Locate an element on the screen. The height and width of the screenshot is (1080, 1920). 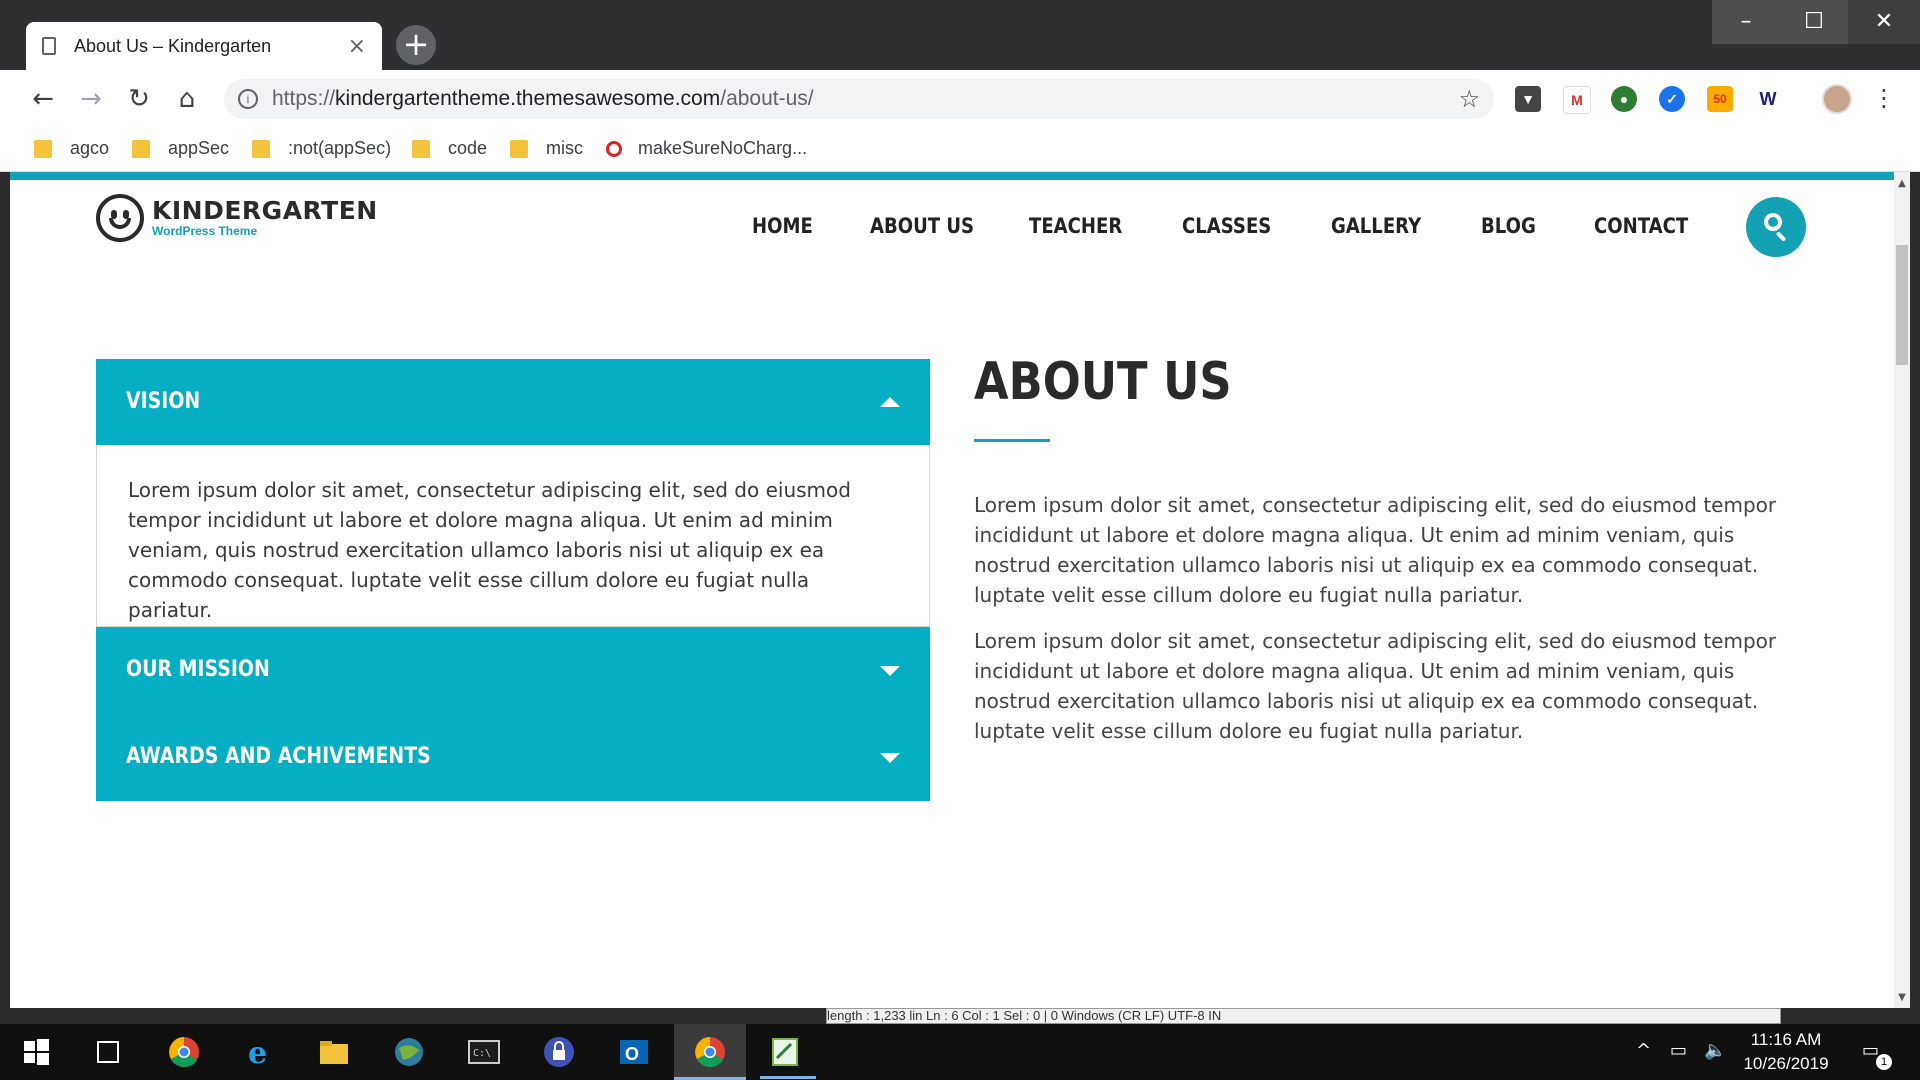
chrome-icon is located at coordinates (184, 1052).